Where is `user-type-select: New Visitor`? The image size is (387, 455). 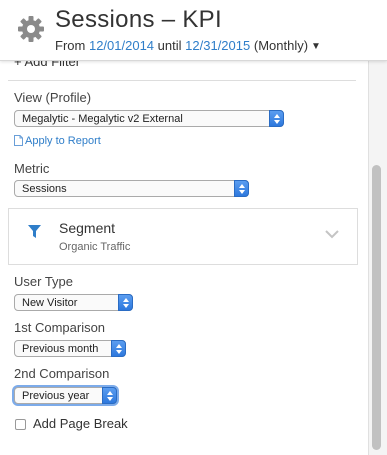 user-type-select: New Visitor is located at coordinates (73, 302).